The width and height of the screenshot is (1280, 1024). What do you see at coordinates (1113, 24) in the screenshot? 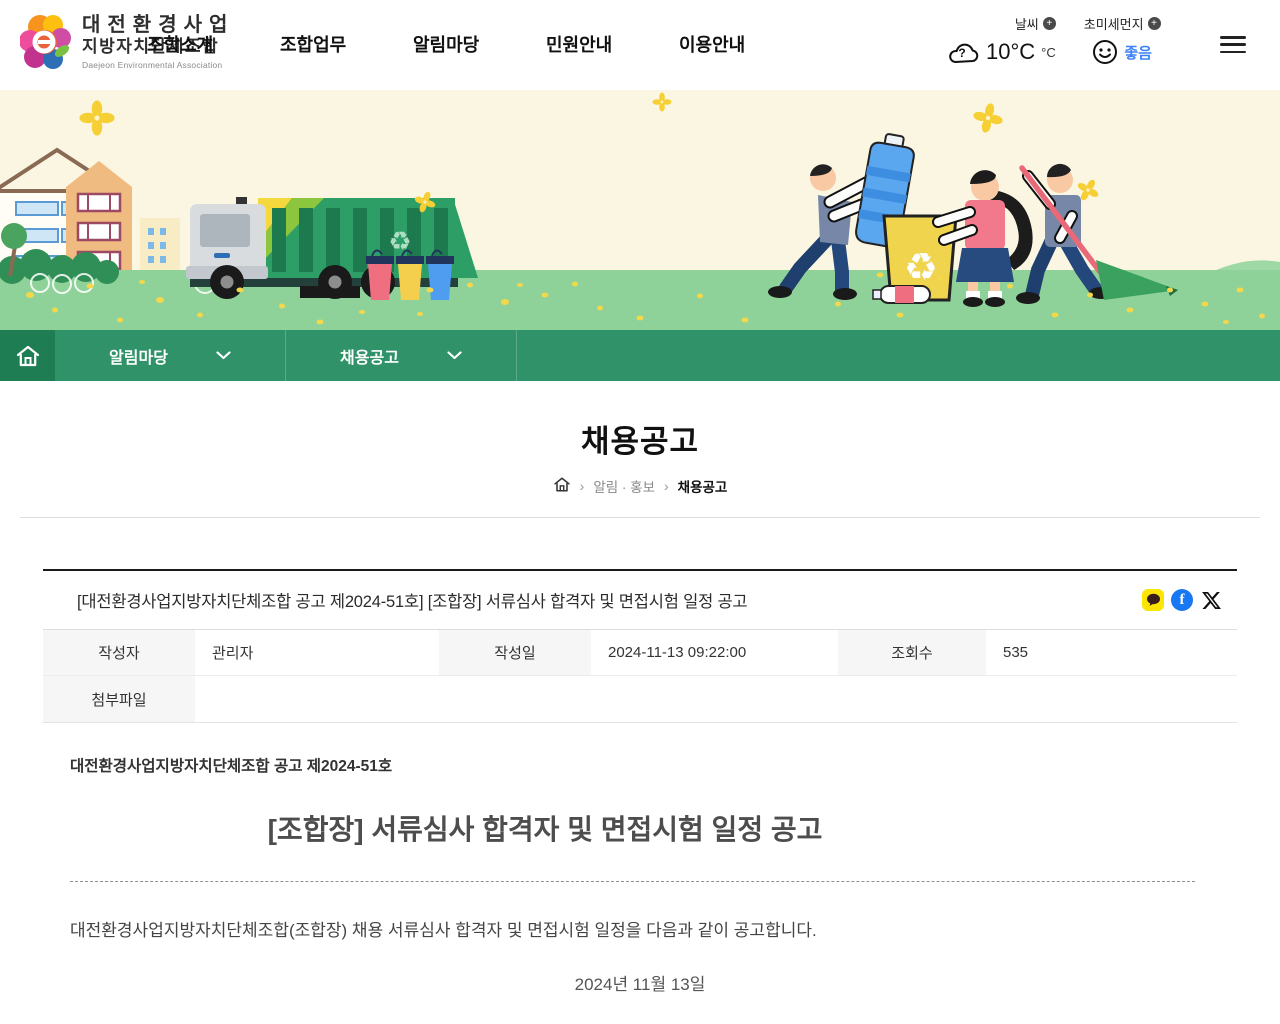
I see `fine-dust-label: 초미세먼지` at bounding box center [1113, 24].